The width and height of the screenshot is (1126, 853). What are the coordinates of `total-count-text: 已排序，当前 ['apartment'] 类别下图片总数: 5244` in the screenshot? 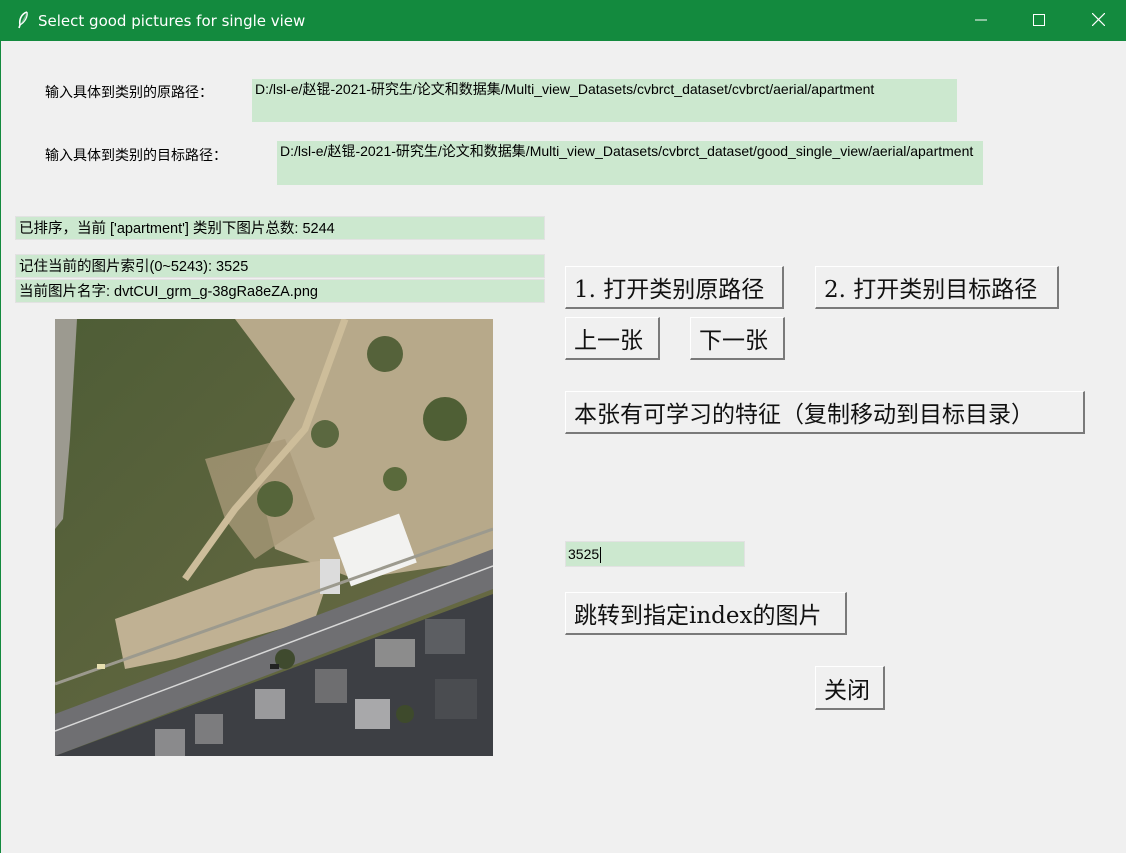 It's located at (280, 228).